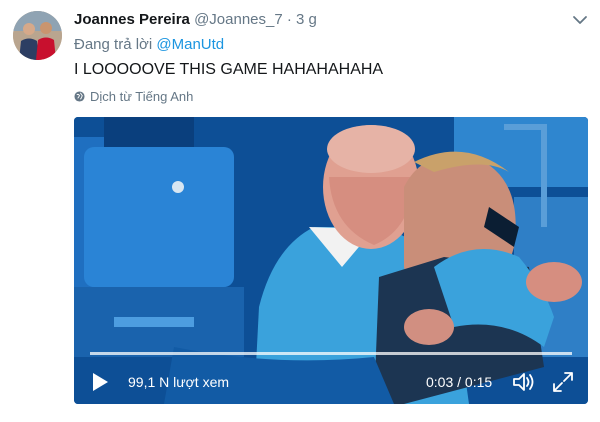  Describe the element at coordinates (190, 44) in the screenshot. I see `reply-mention-link: @ManUtd` at that location.